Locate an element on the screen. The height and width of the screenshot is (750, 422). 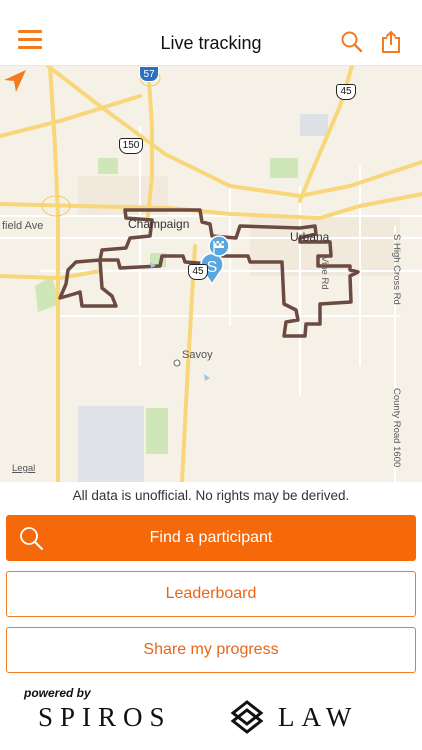
top-bar: Live tracking is located at coordinates (211, 33).